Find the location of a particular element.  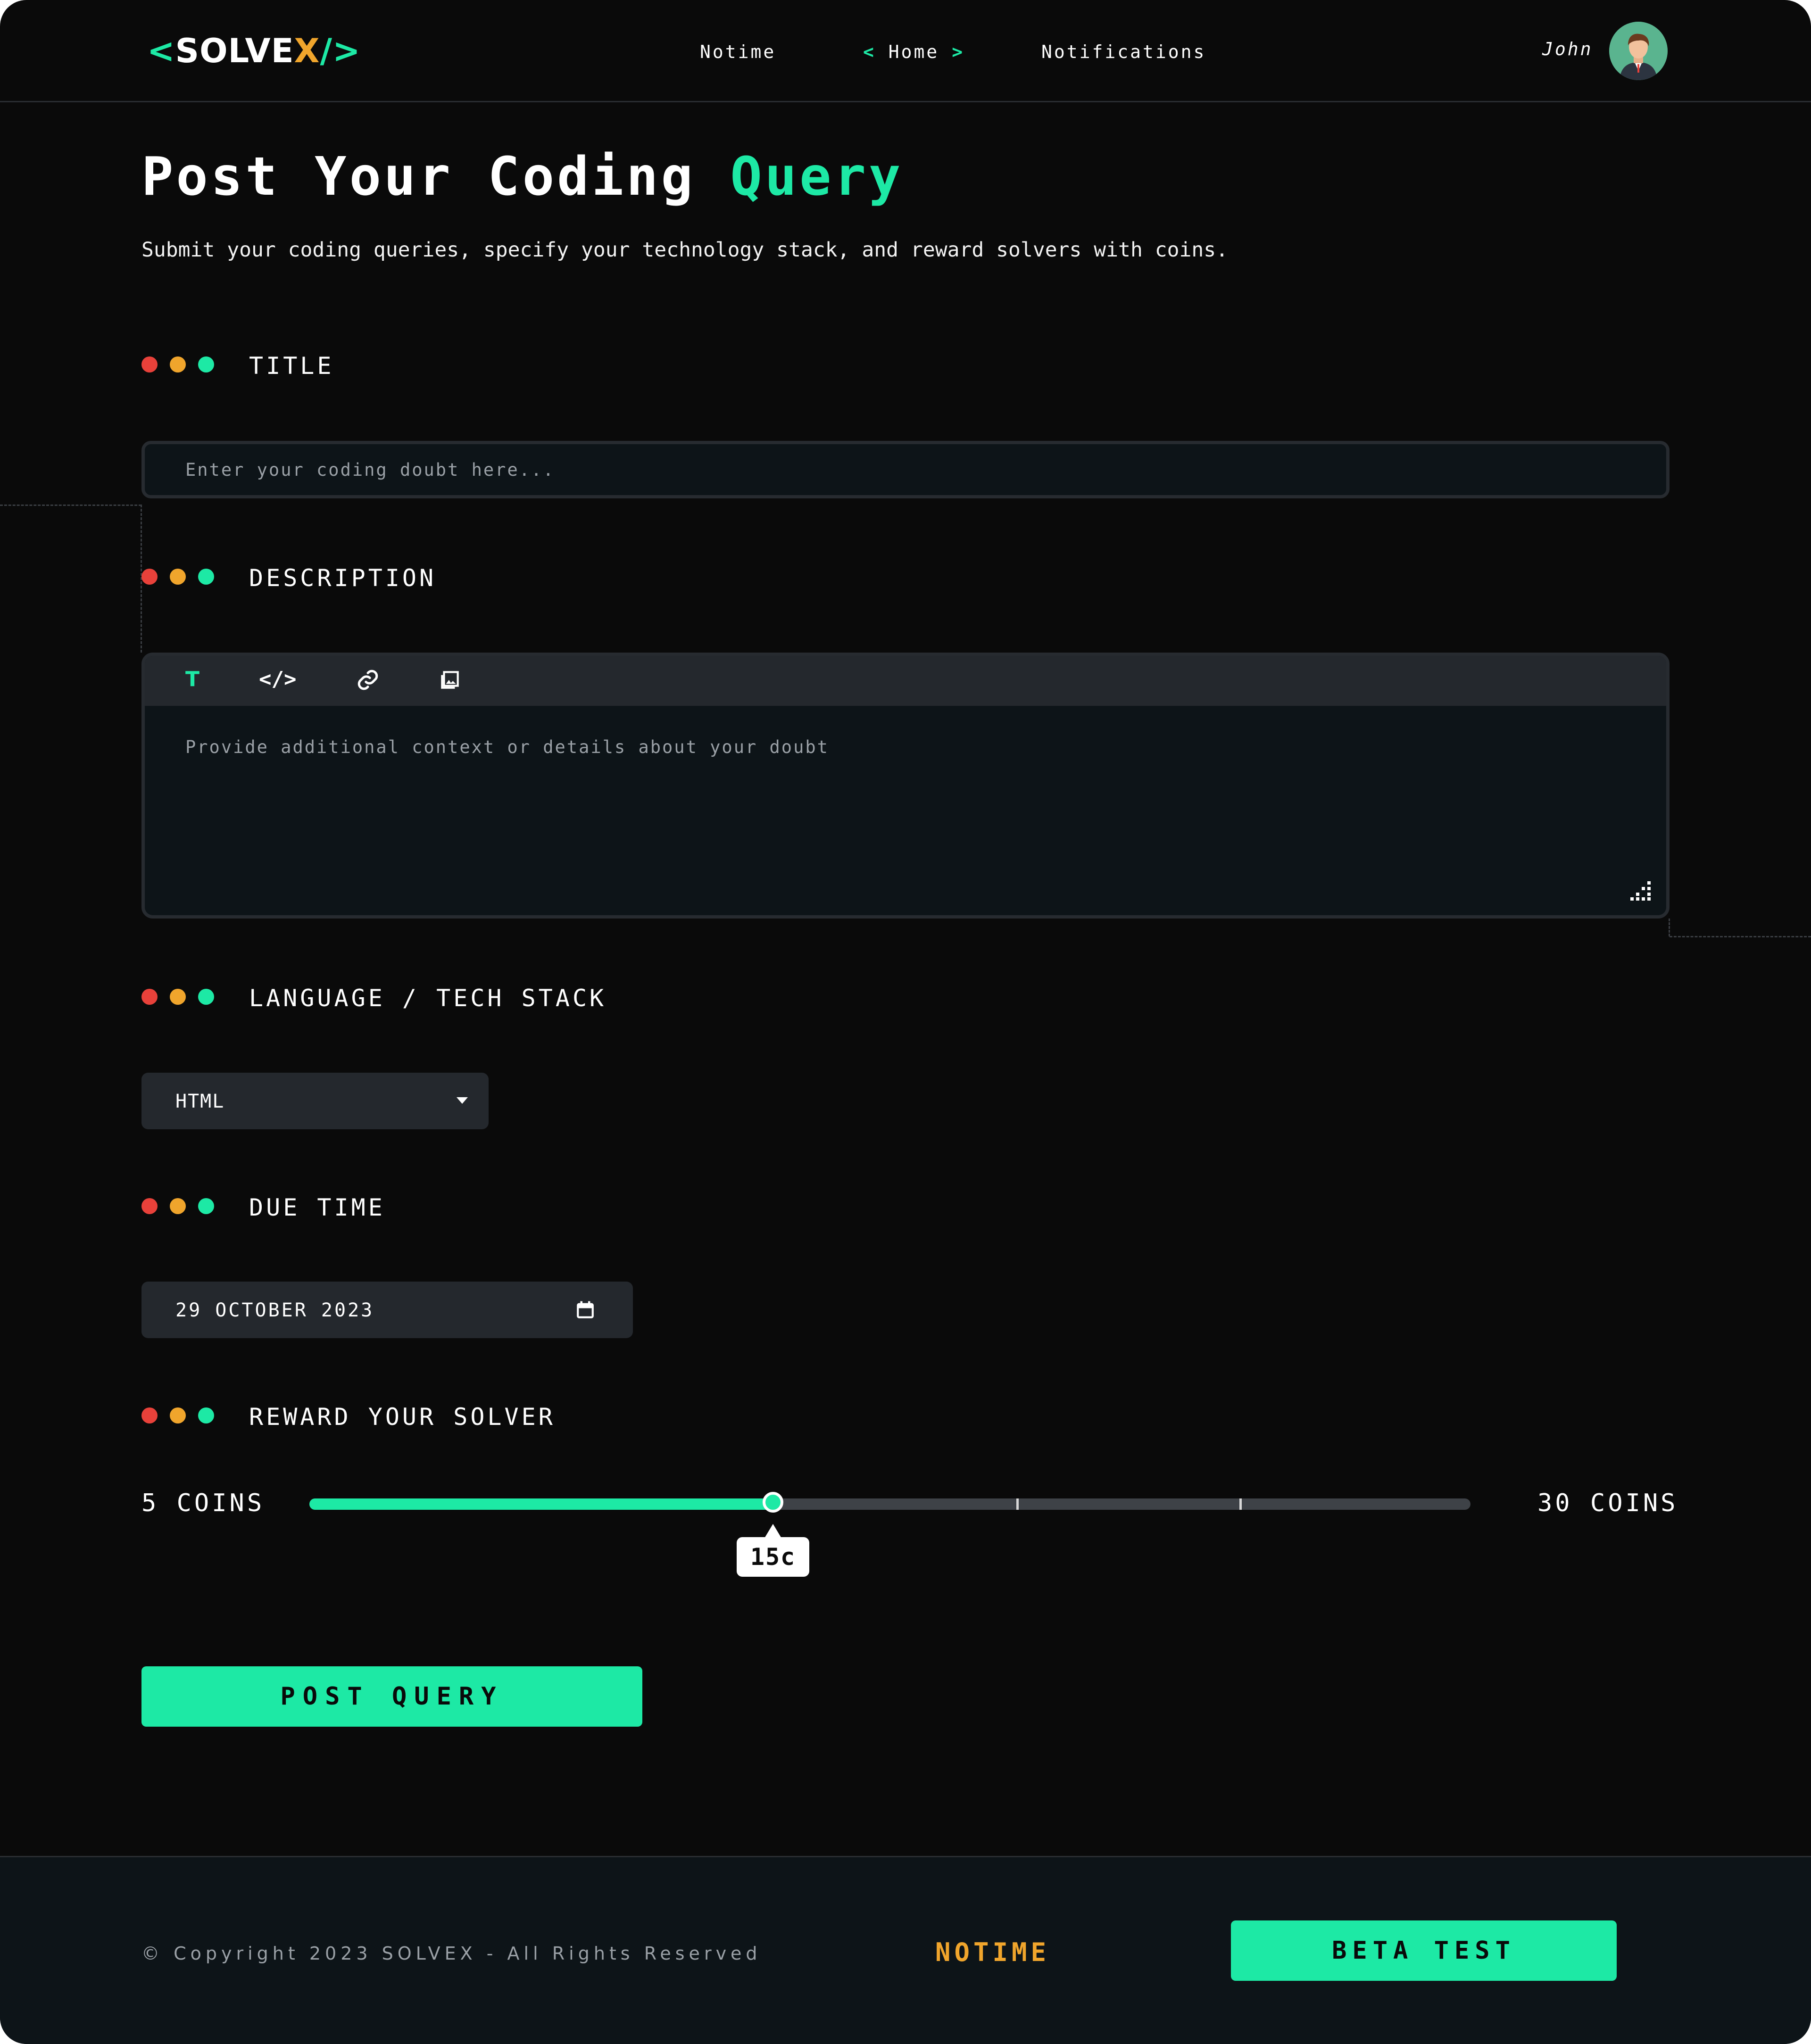

link-icon is located at coordinates (368, 682).